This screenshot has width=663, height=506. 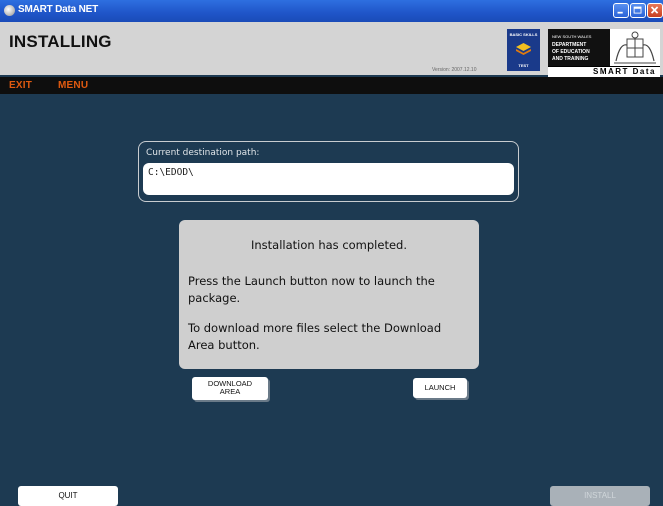 What do you see at coordinates (604, 71) in the screenshot?
I see `brand-label: SMART Data` at bounding box center [604, 71].